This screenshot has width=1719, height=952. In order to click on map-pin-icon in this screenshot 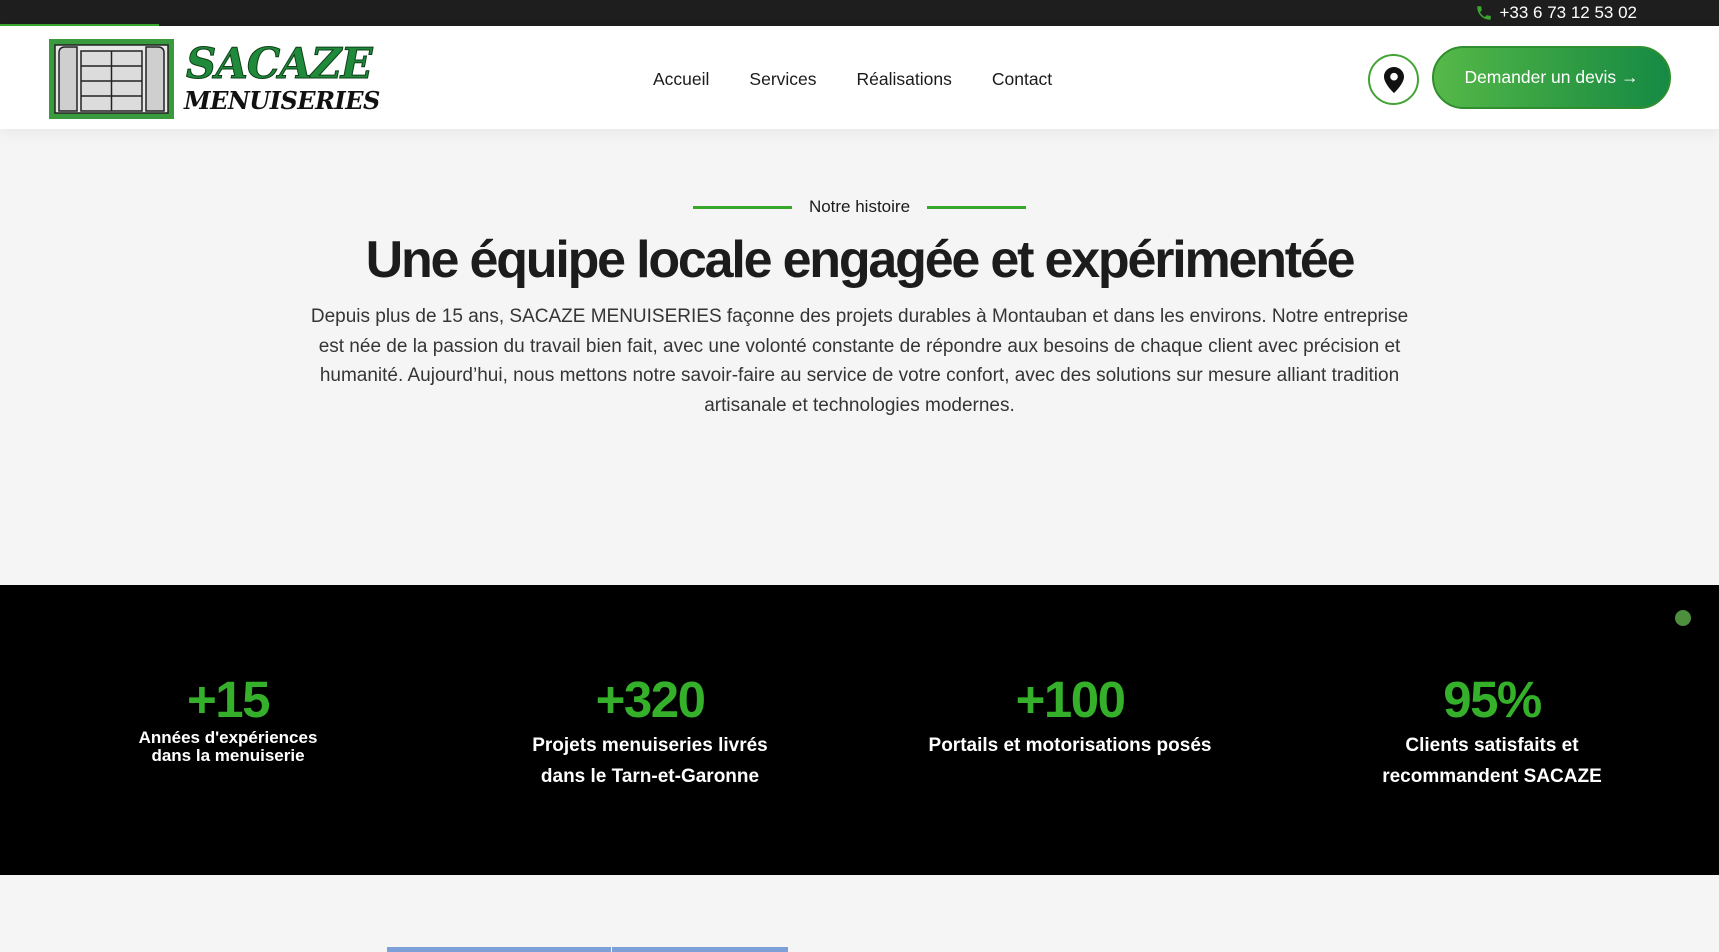, I will do `click(1393, 79)`.